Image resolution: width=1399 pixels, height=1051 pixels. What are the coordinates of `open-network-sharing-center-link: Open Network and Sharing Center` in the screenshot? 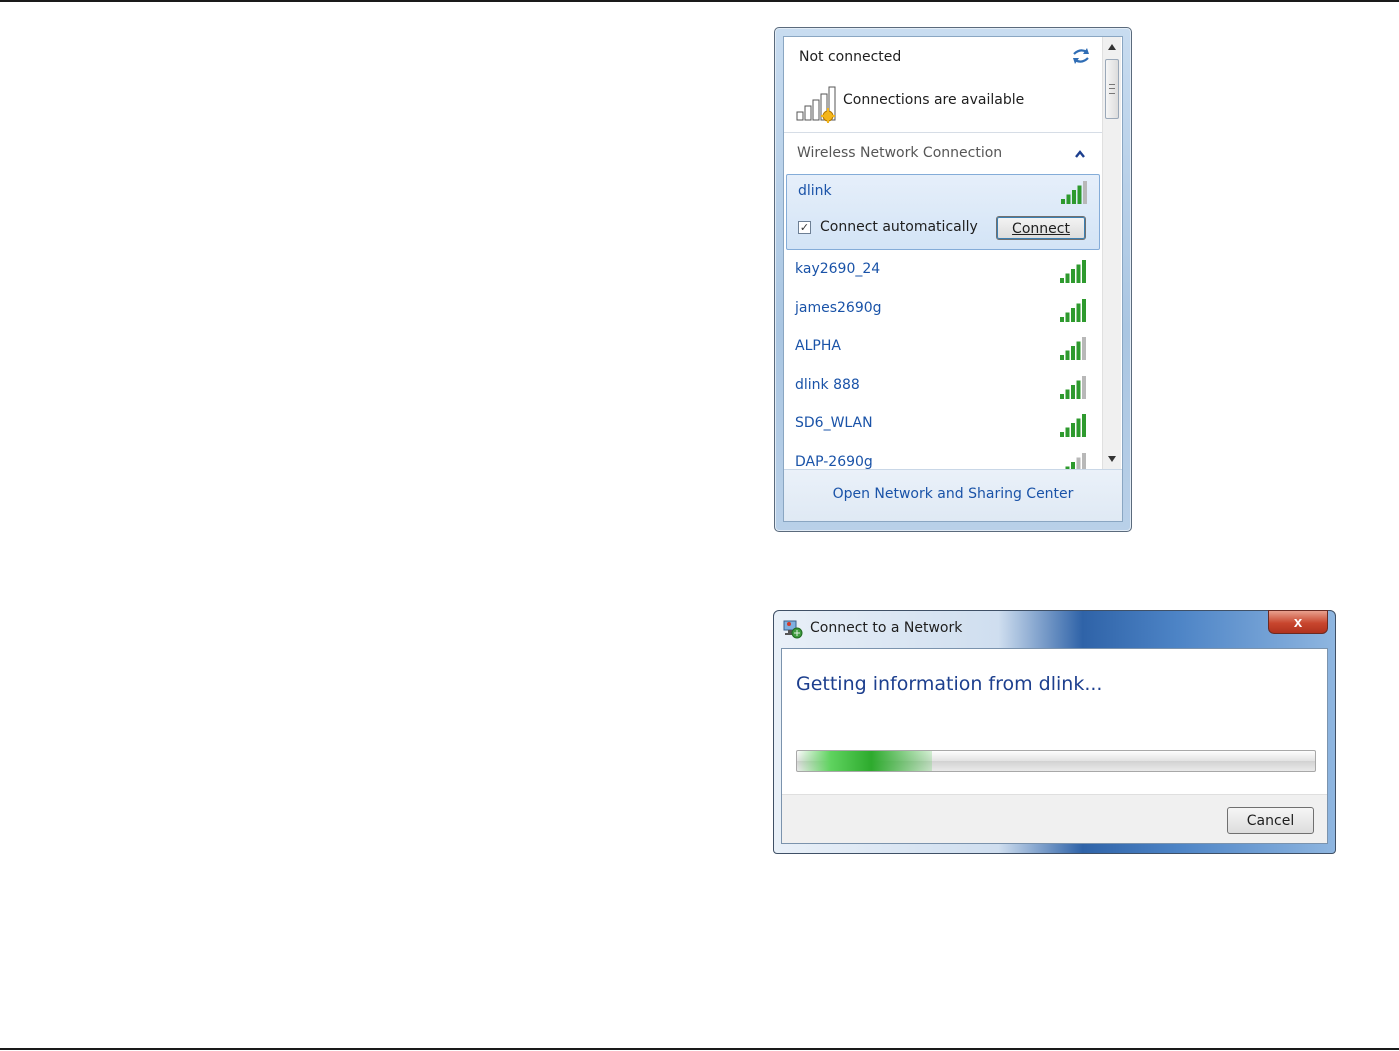 It's located at (953, 494).